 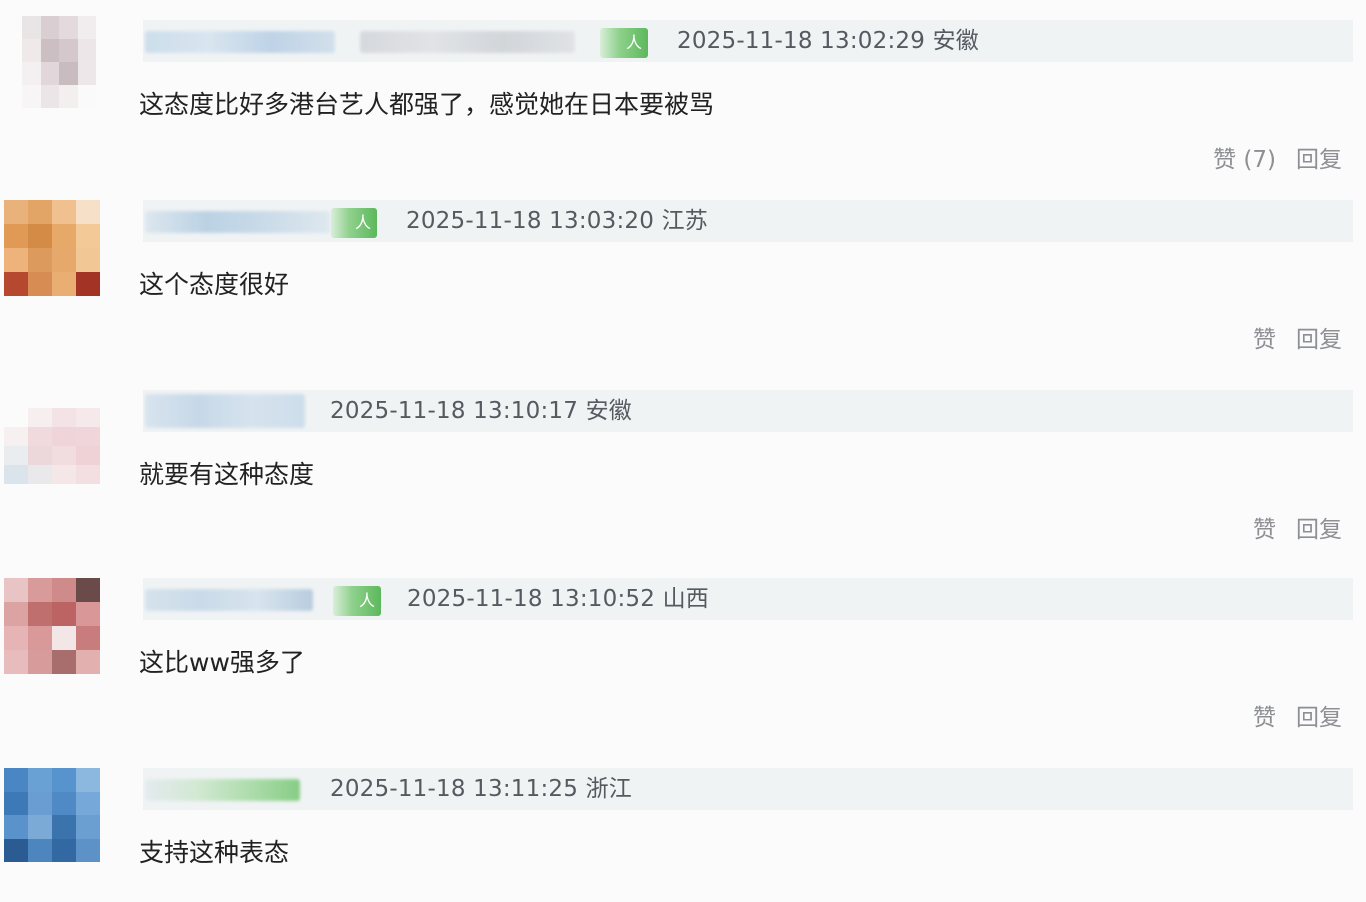 I want to click on comment-meta-bar: 2025-11-18 13:11:25 浙江, so click(x=748, y=789).